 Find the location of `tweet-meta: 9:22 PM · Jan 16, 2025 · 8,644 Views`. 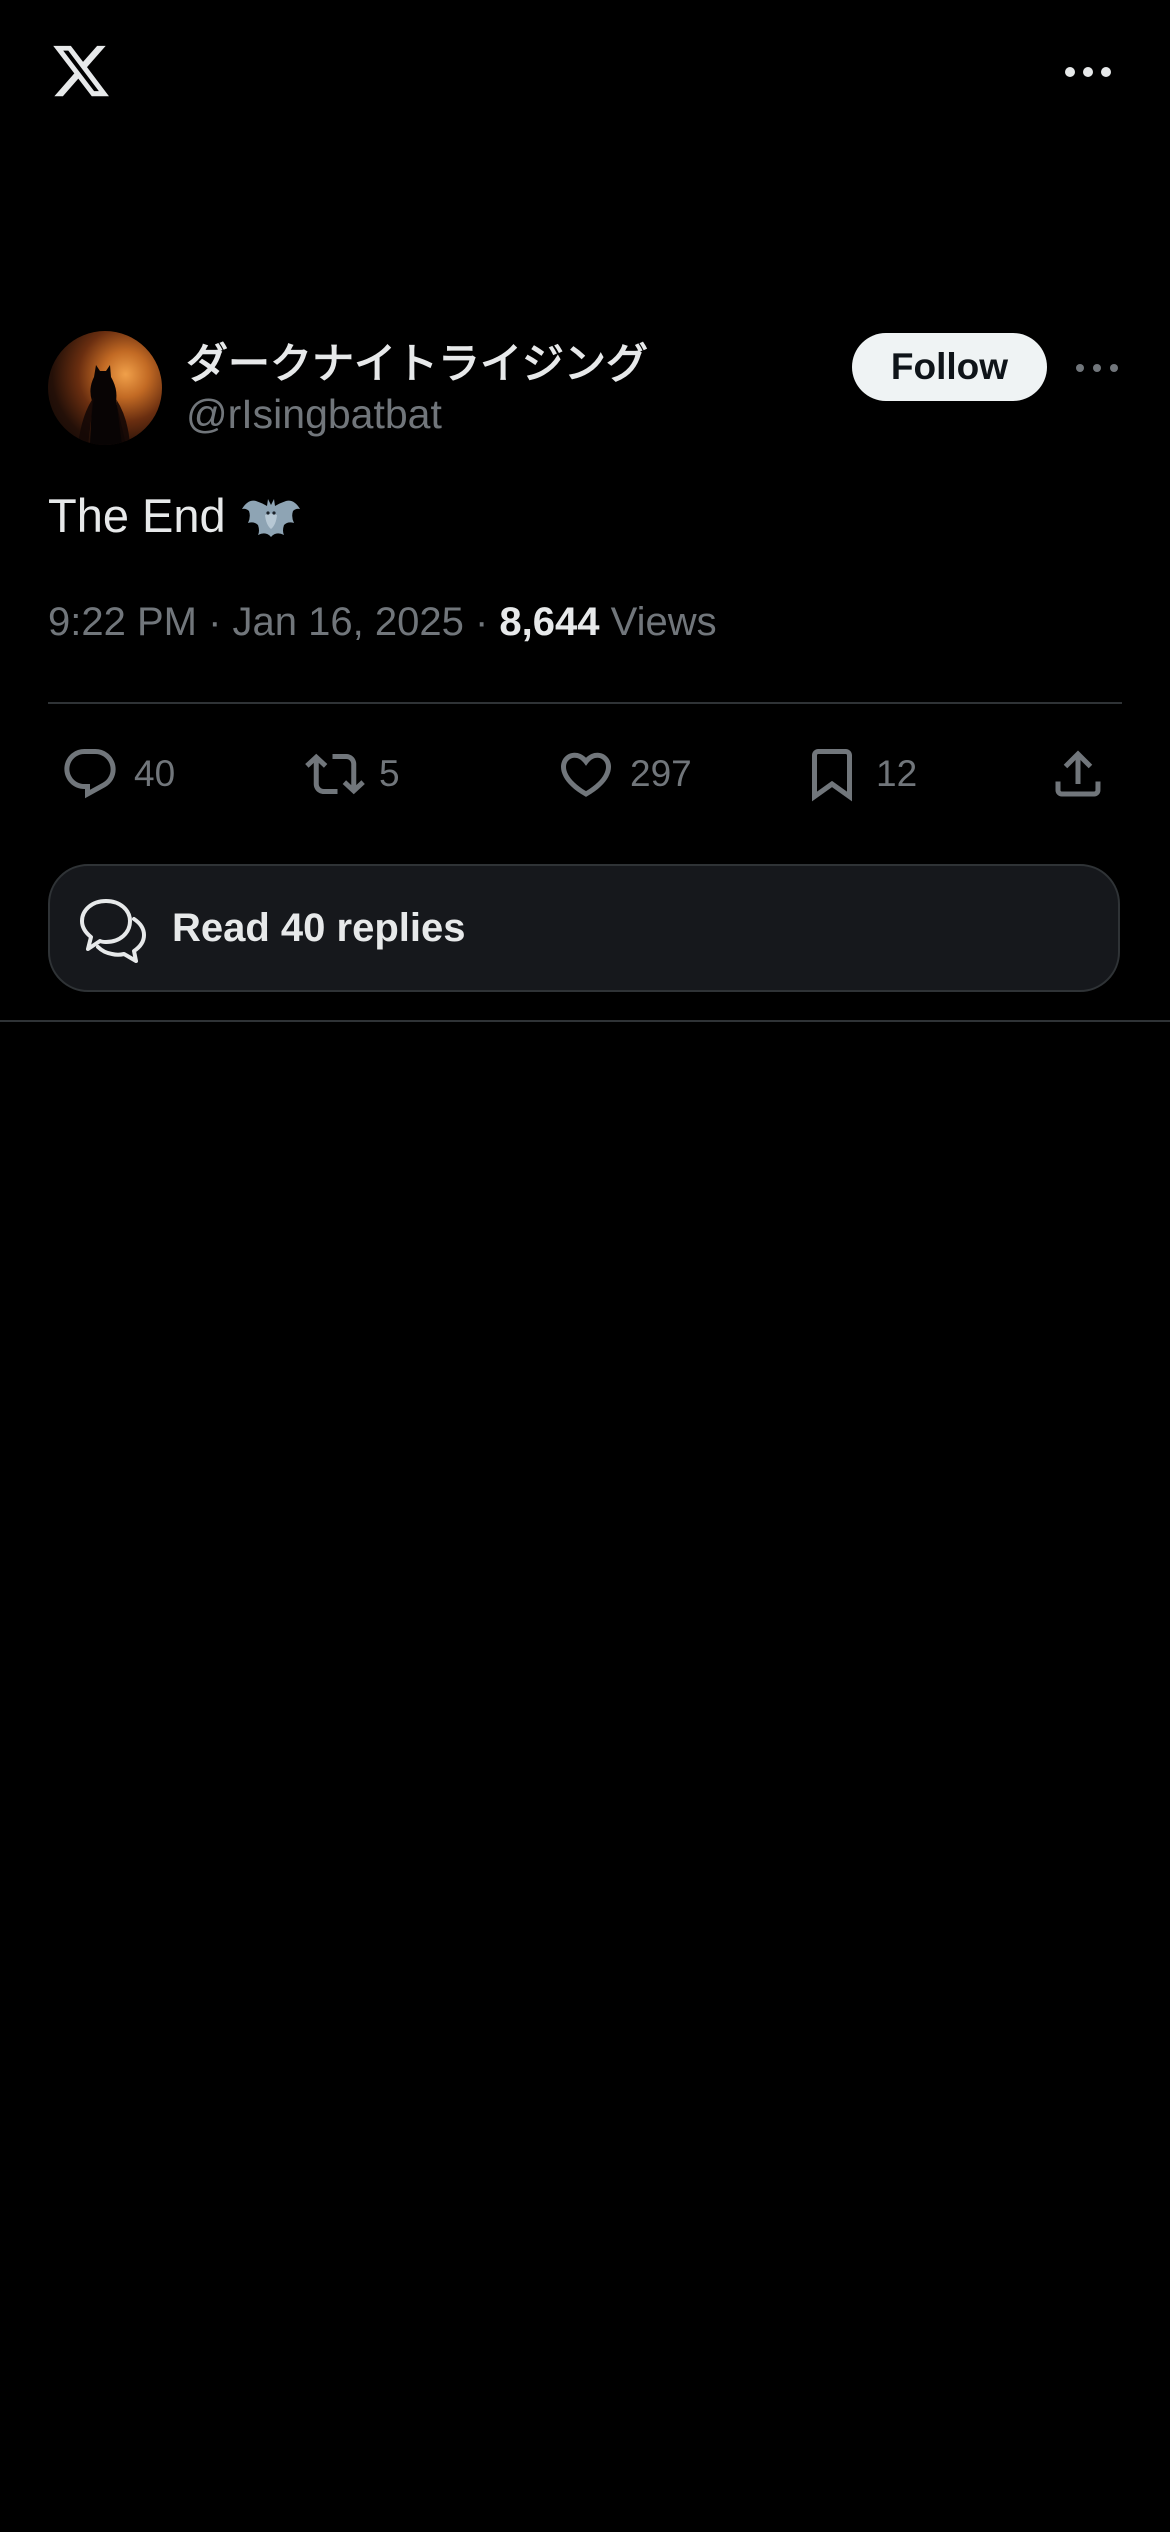

tweet-meta: 9:22 PM · Jan 16, 2025 · 8,644 Views is located at coordinates (382, 622).